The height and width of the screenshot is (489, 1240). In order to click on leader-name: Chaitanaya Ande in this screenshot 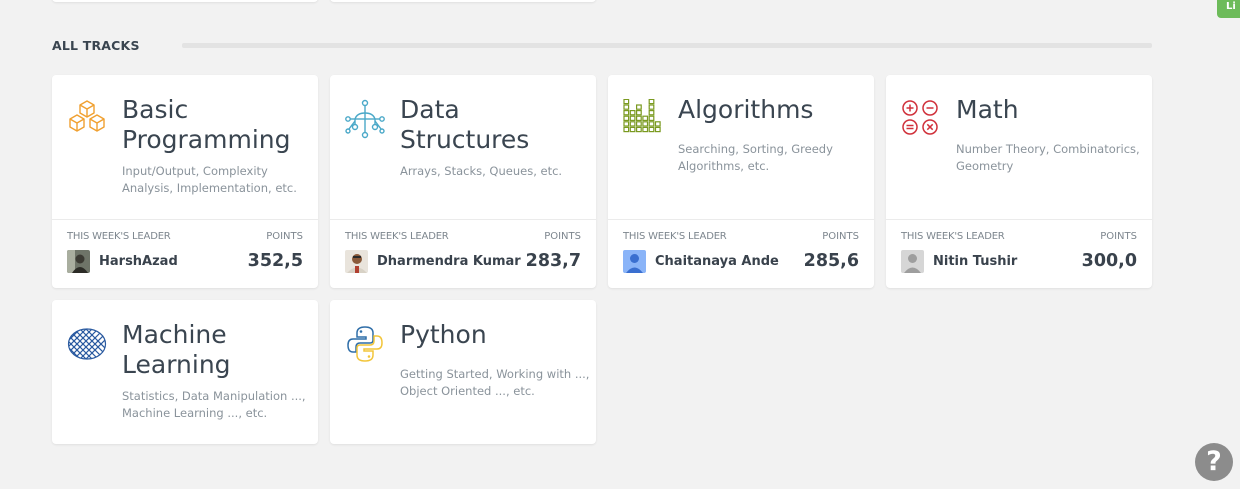, I will do `click(717, 261)`.